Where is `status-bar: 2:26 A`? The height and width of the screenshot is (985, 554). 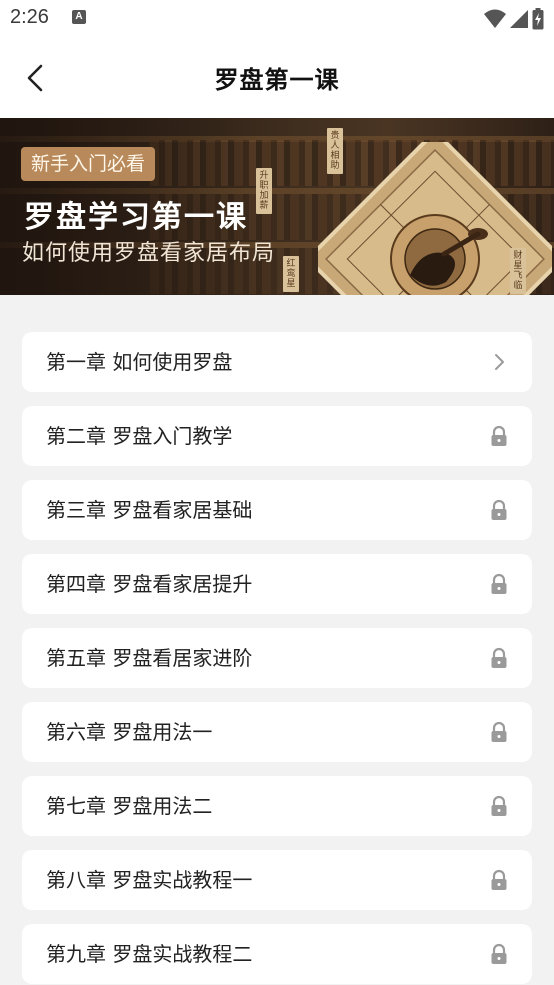
status-bar: 2:26 A is located at coordinates (277, 19).